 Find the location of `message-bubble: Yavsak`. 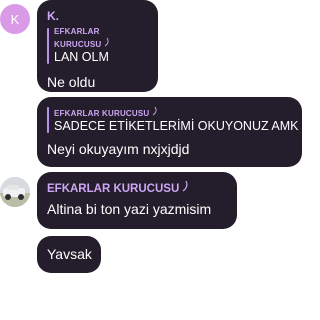

message-bubble: Yavsak is located at coordinates (69, 254).